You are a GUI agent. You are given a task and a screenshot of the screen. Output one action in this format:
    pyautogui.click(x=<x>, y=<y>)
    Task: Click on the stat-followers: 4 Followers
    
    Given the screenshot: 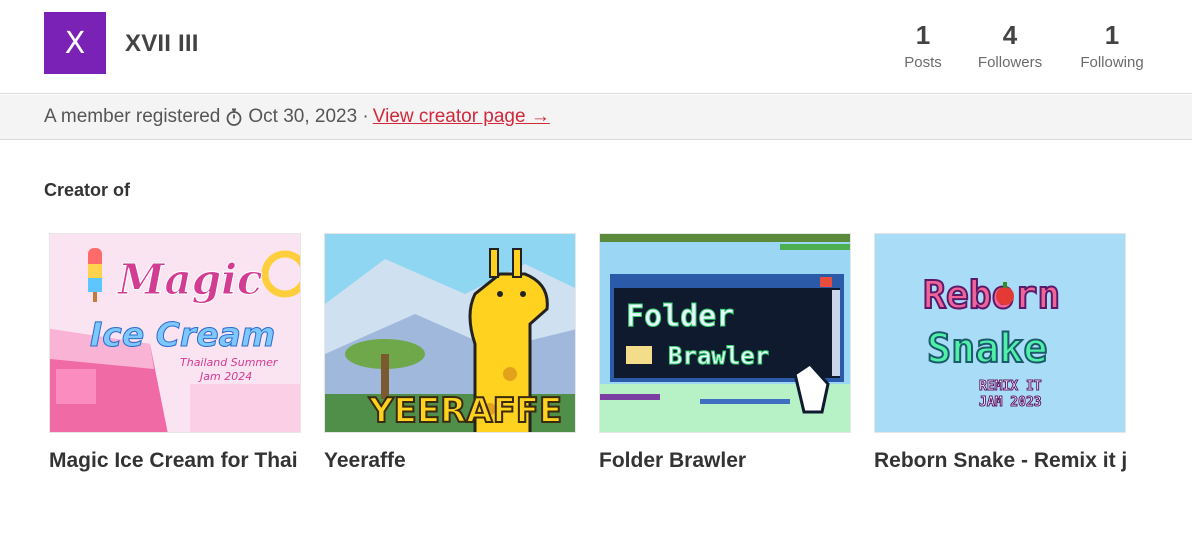 What is the action you would take?
    pyautogui.click(x=1010, y=45)
    